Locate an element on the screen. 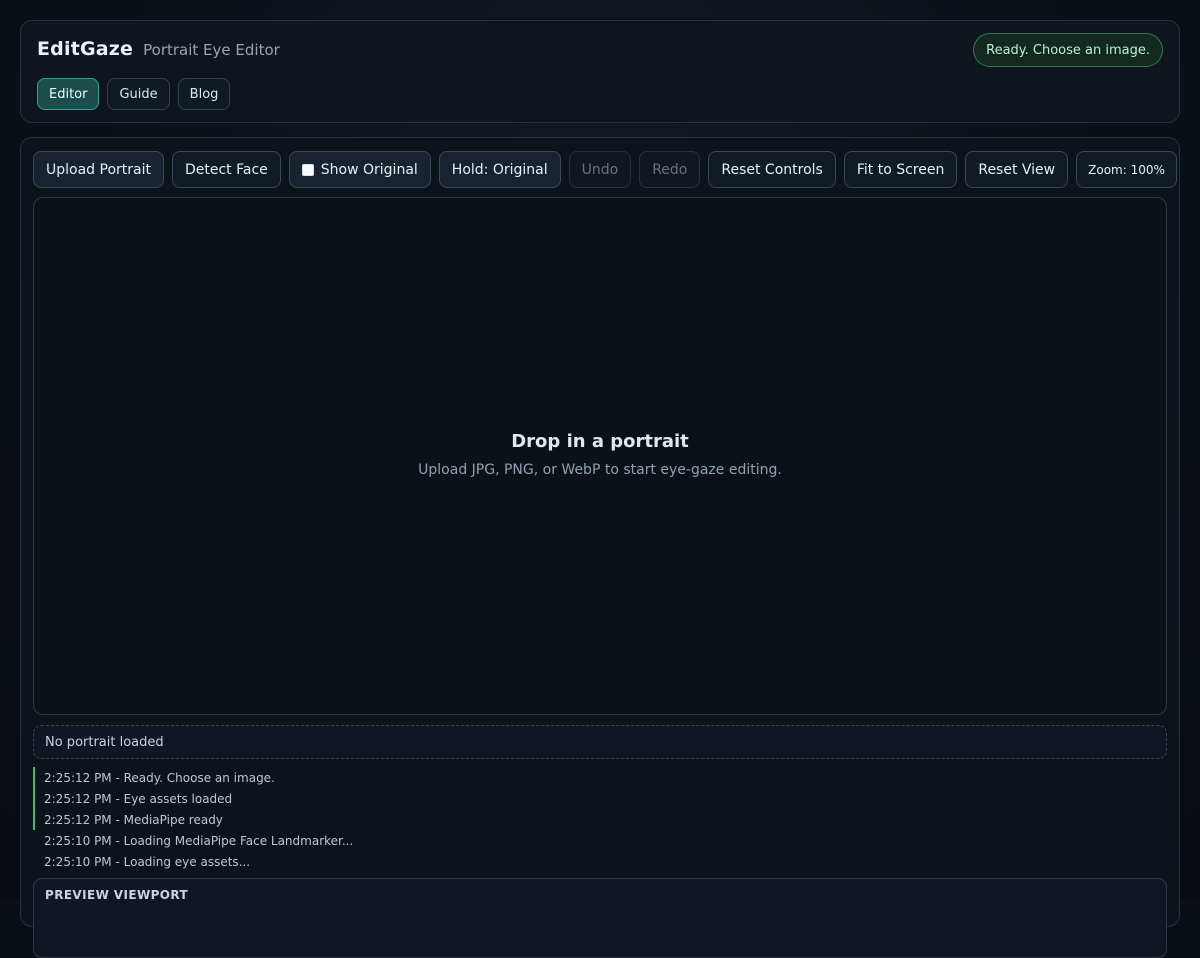  show-original-toggle: Show Original is located at coordinates (359, 169).